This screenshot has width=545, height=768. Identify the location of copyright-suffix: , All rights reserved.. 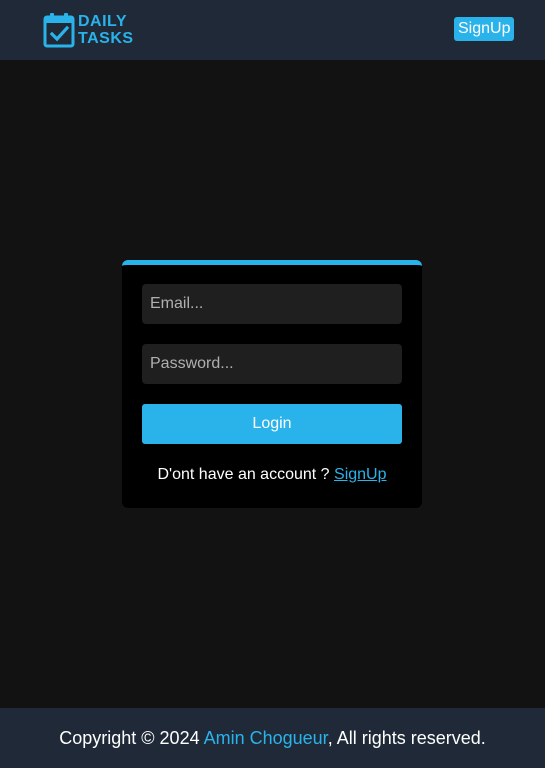
(406, 737).